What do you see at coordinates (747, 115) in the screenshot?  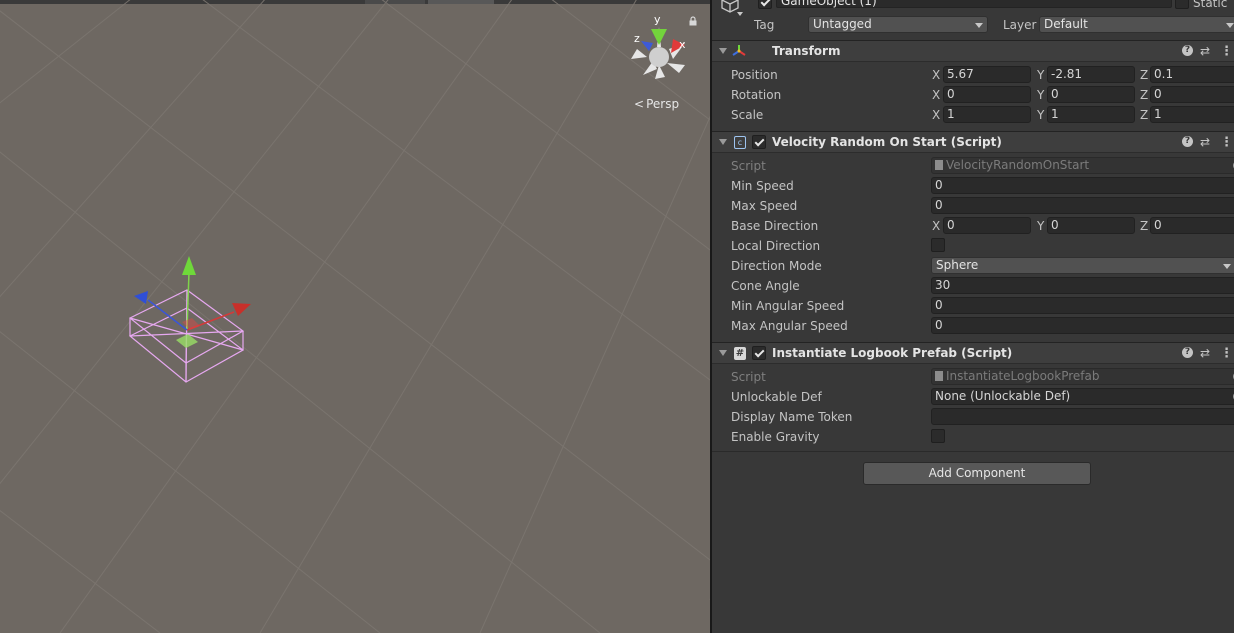 I see `scale-label: Scale` at bounding box center [747, 115].